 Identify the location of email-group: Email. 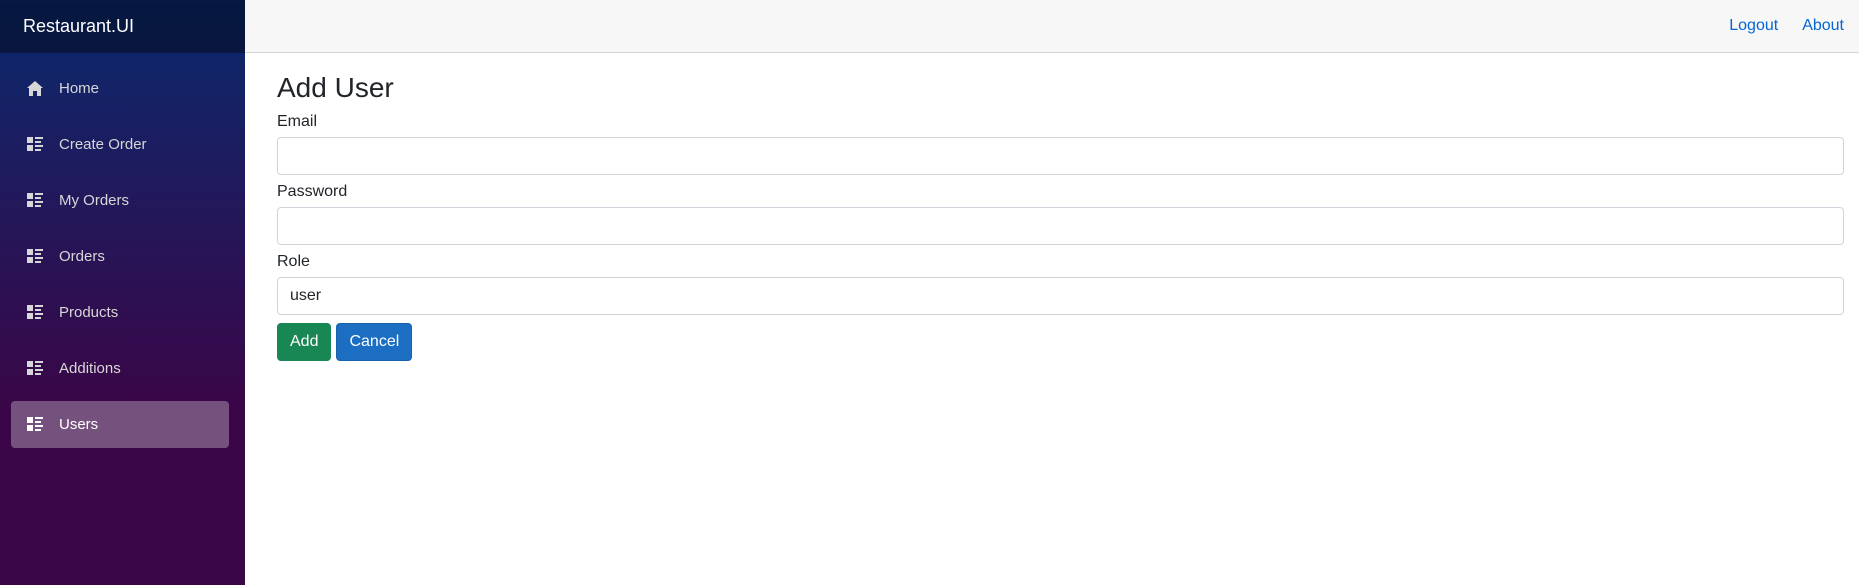
(1060, 144).